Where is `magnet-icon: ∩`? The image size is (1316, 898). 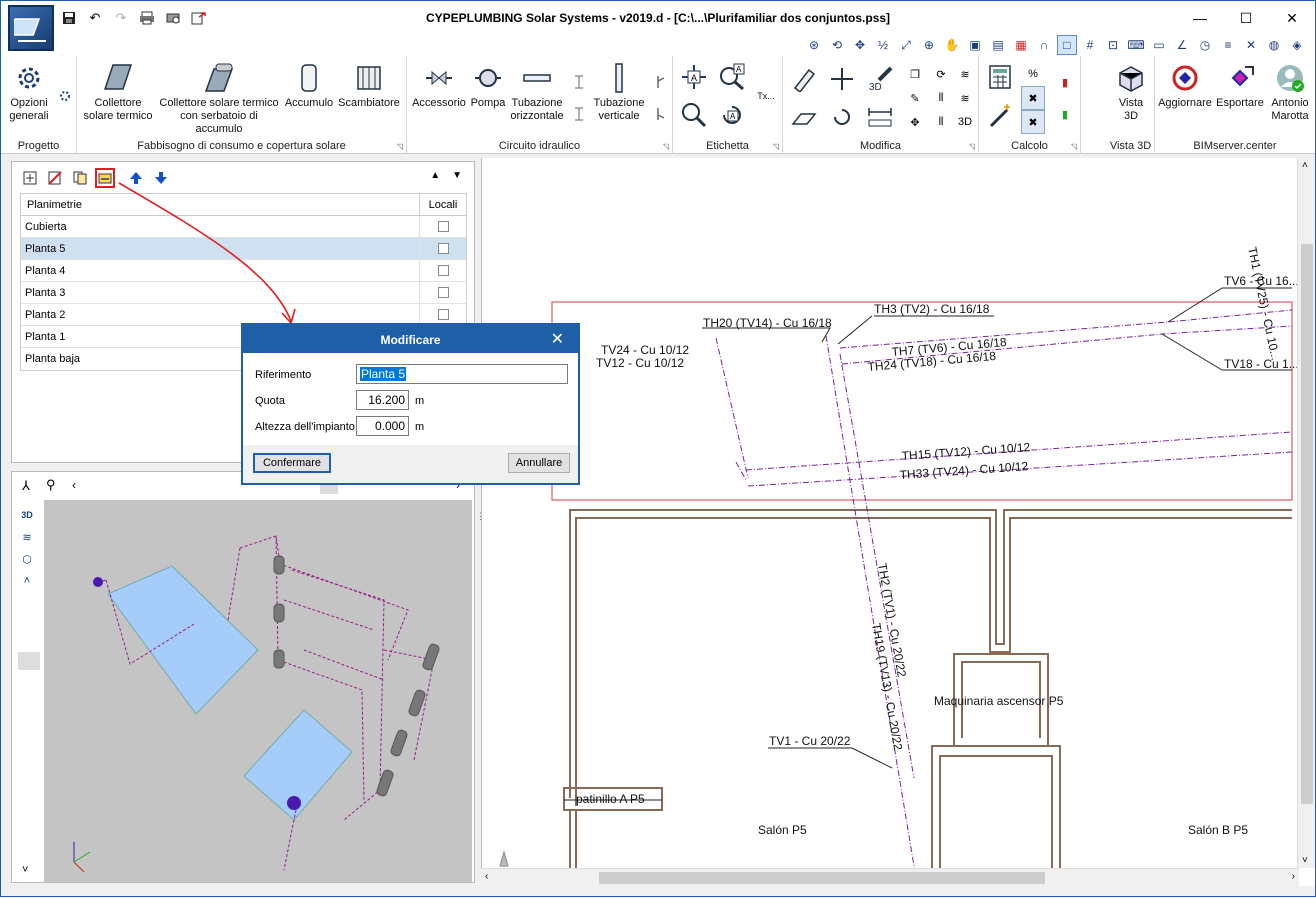 magnet-icon: ∩ is located at coordinates (1044, 45).